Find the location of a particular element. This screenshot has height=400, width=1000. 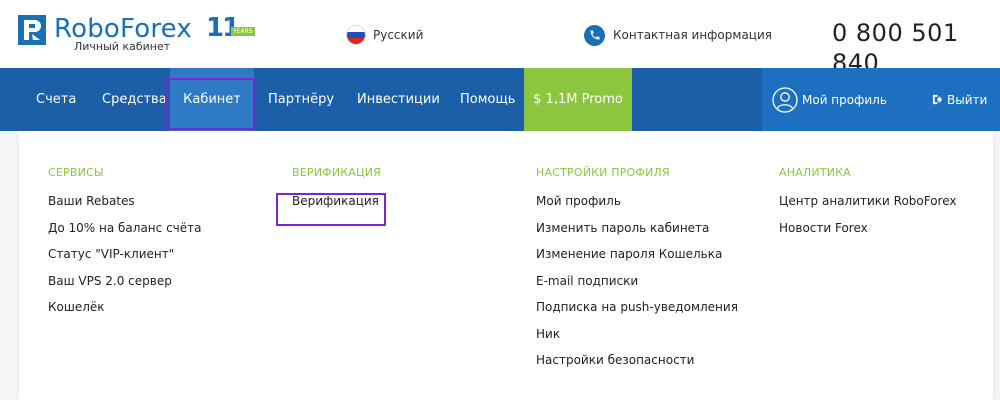

link-verification: Верификация is located at coordinates (336, 201).